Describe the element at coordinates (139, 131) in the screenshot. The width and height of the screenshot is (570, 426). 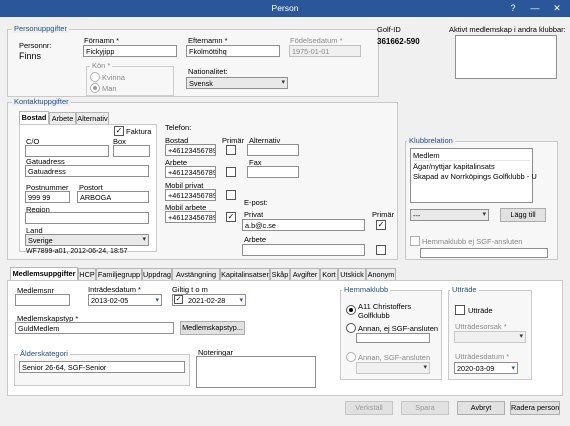
I see `faktura-label: Faktura` at that location.